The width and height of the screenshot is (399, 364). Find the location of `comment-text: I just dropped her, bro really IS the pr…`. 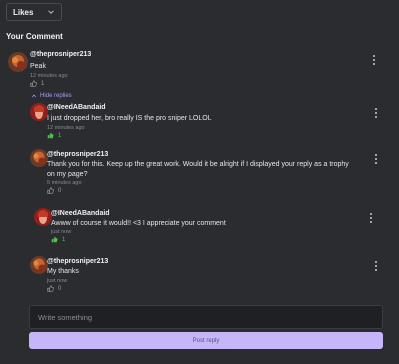

comment-text: I just dropped her, bro really IS the pr… is located at coordinates (129, 118).